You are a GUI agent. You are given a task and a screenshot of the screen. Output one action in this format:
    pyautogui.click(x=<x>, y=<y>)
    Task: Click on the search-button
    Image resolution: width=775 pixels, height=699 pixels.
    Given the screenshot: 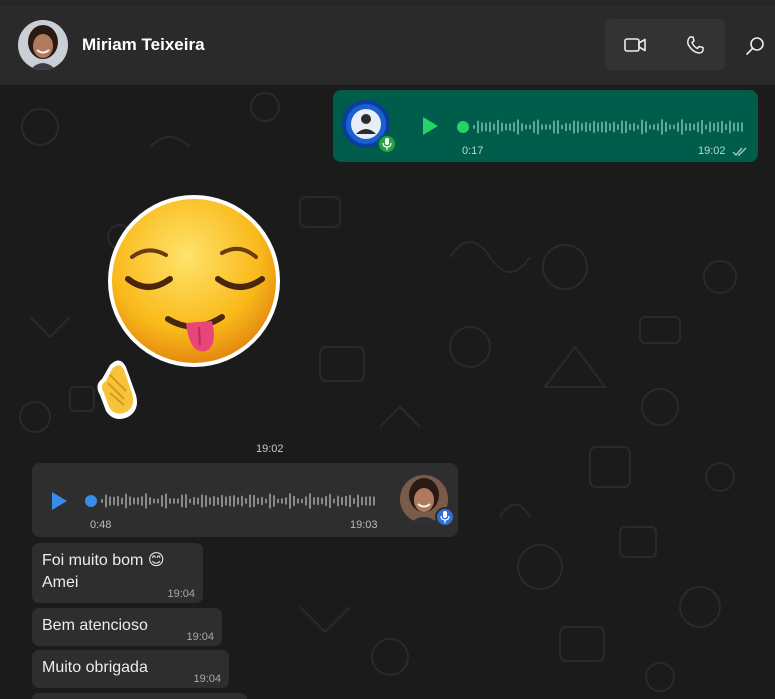 What is the action you would take?
    pyautogui.click(x=755, y=46)
    